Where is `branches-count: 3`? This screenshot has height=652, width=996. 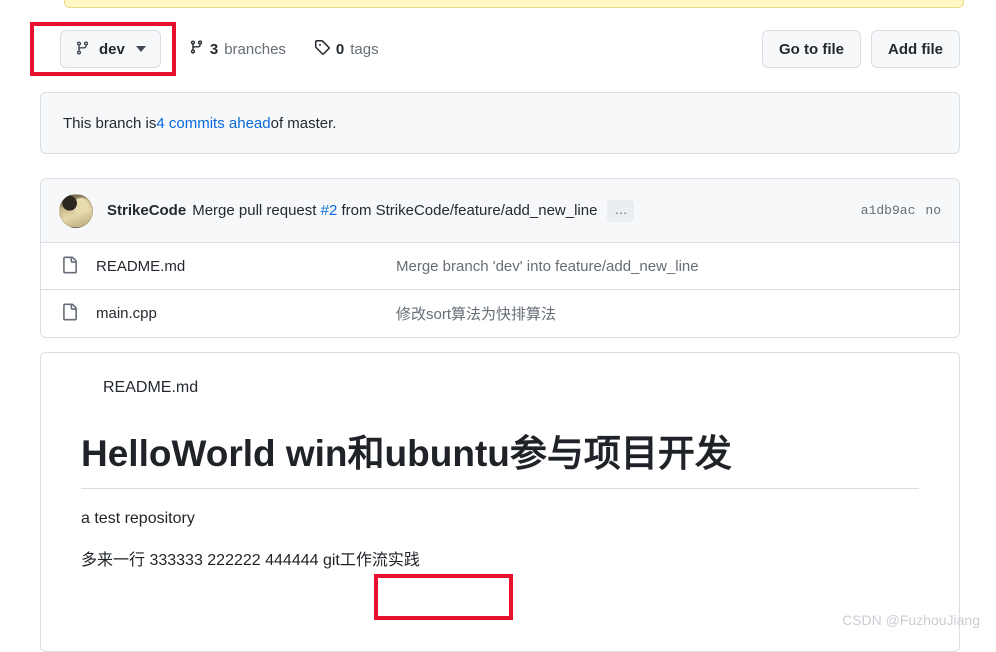
branches-count: 3 is located at coordinates (214, 49).